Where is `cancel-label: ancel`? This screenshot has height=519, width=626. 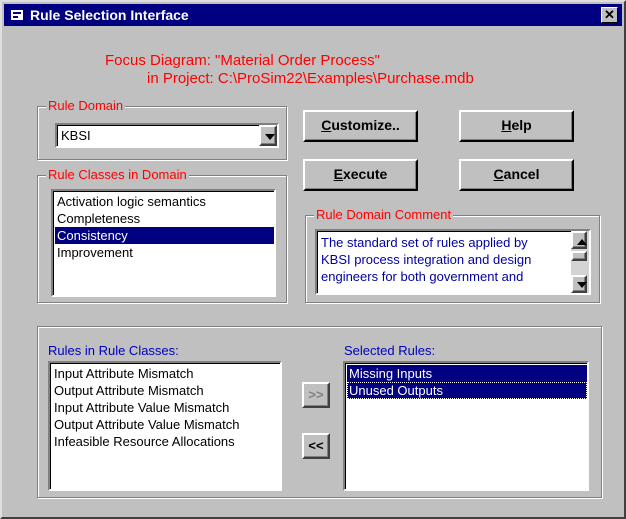
cancel-label: ancel is located at coordinates (521, 174).